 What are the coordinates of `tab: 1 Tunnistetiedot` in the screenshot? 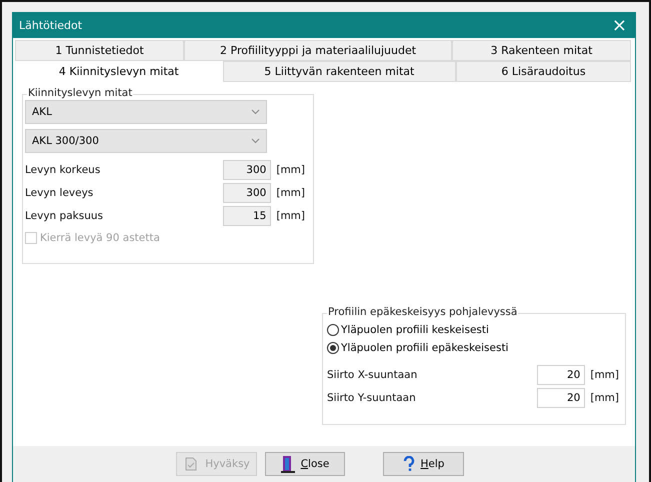 It's located at (99, 50).